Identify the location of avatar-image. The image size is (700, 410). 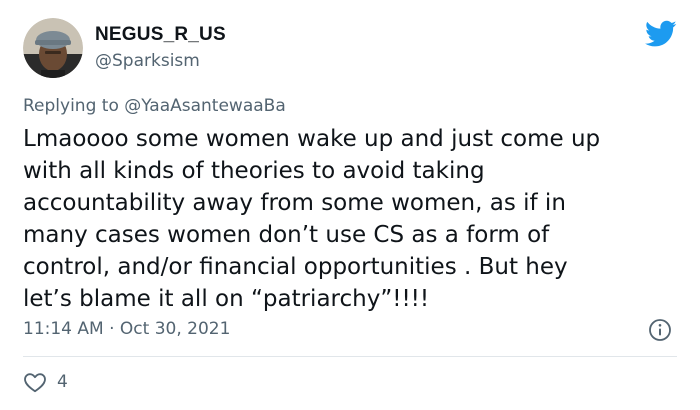
(53, 48).